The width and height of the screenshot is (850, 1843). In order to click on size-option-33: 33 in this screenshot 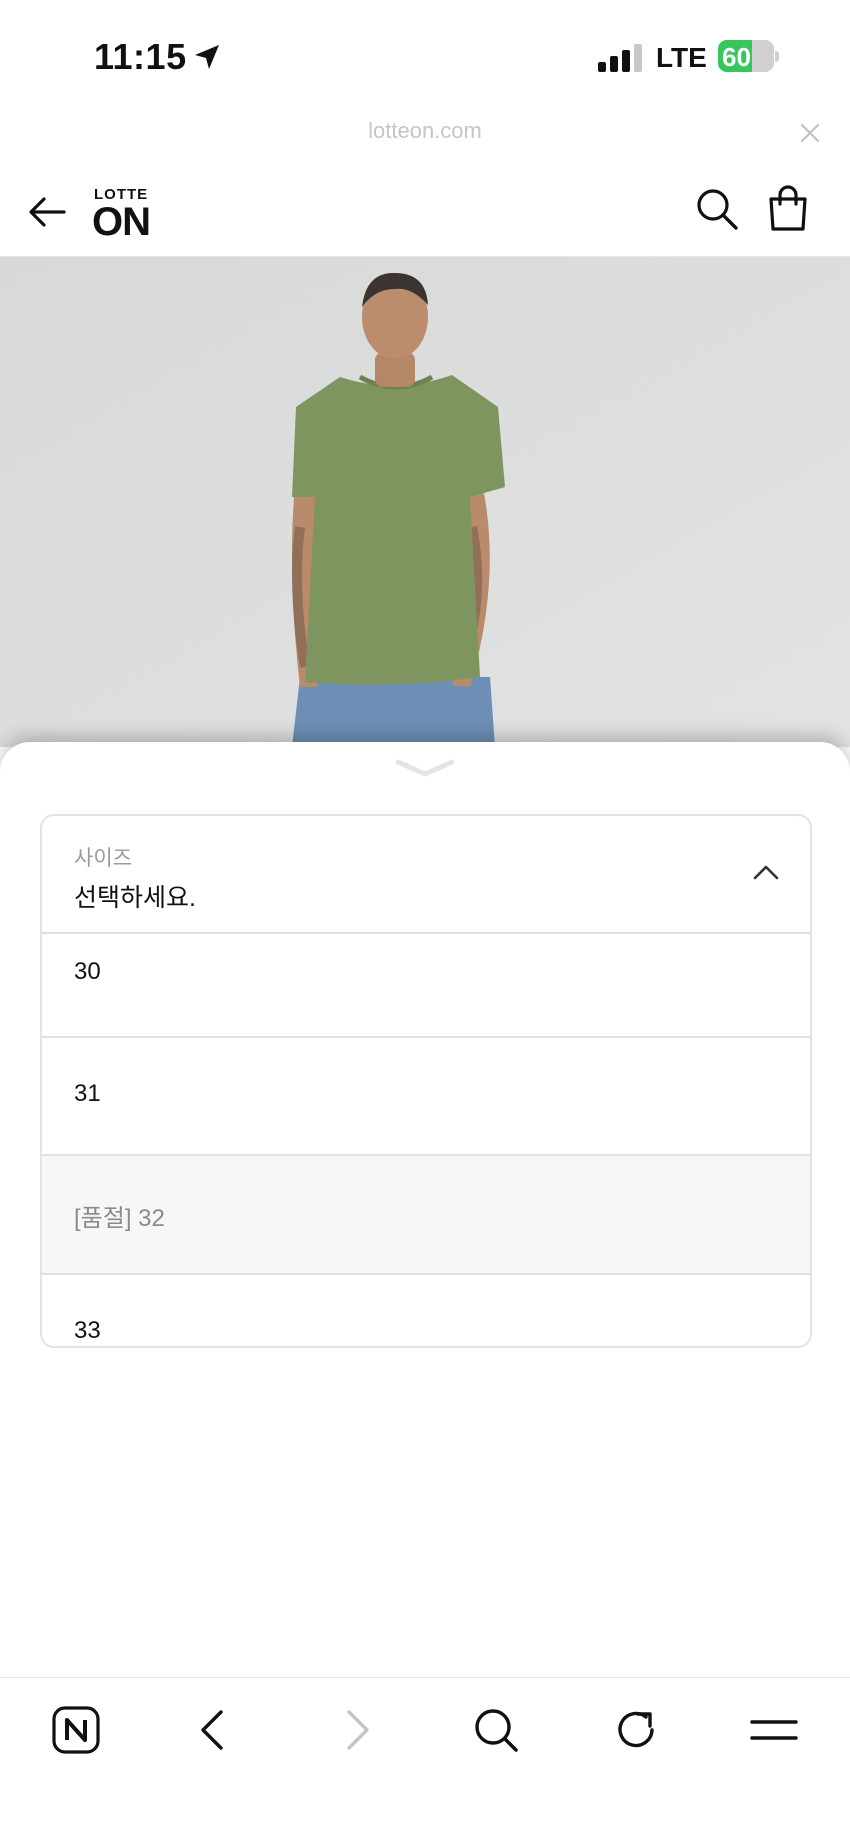, I will do `click(426, 1310)`.